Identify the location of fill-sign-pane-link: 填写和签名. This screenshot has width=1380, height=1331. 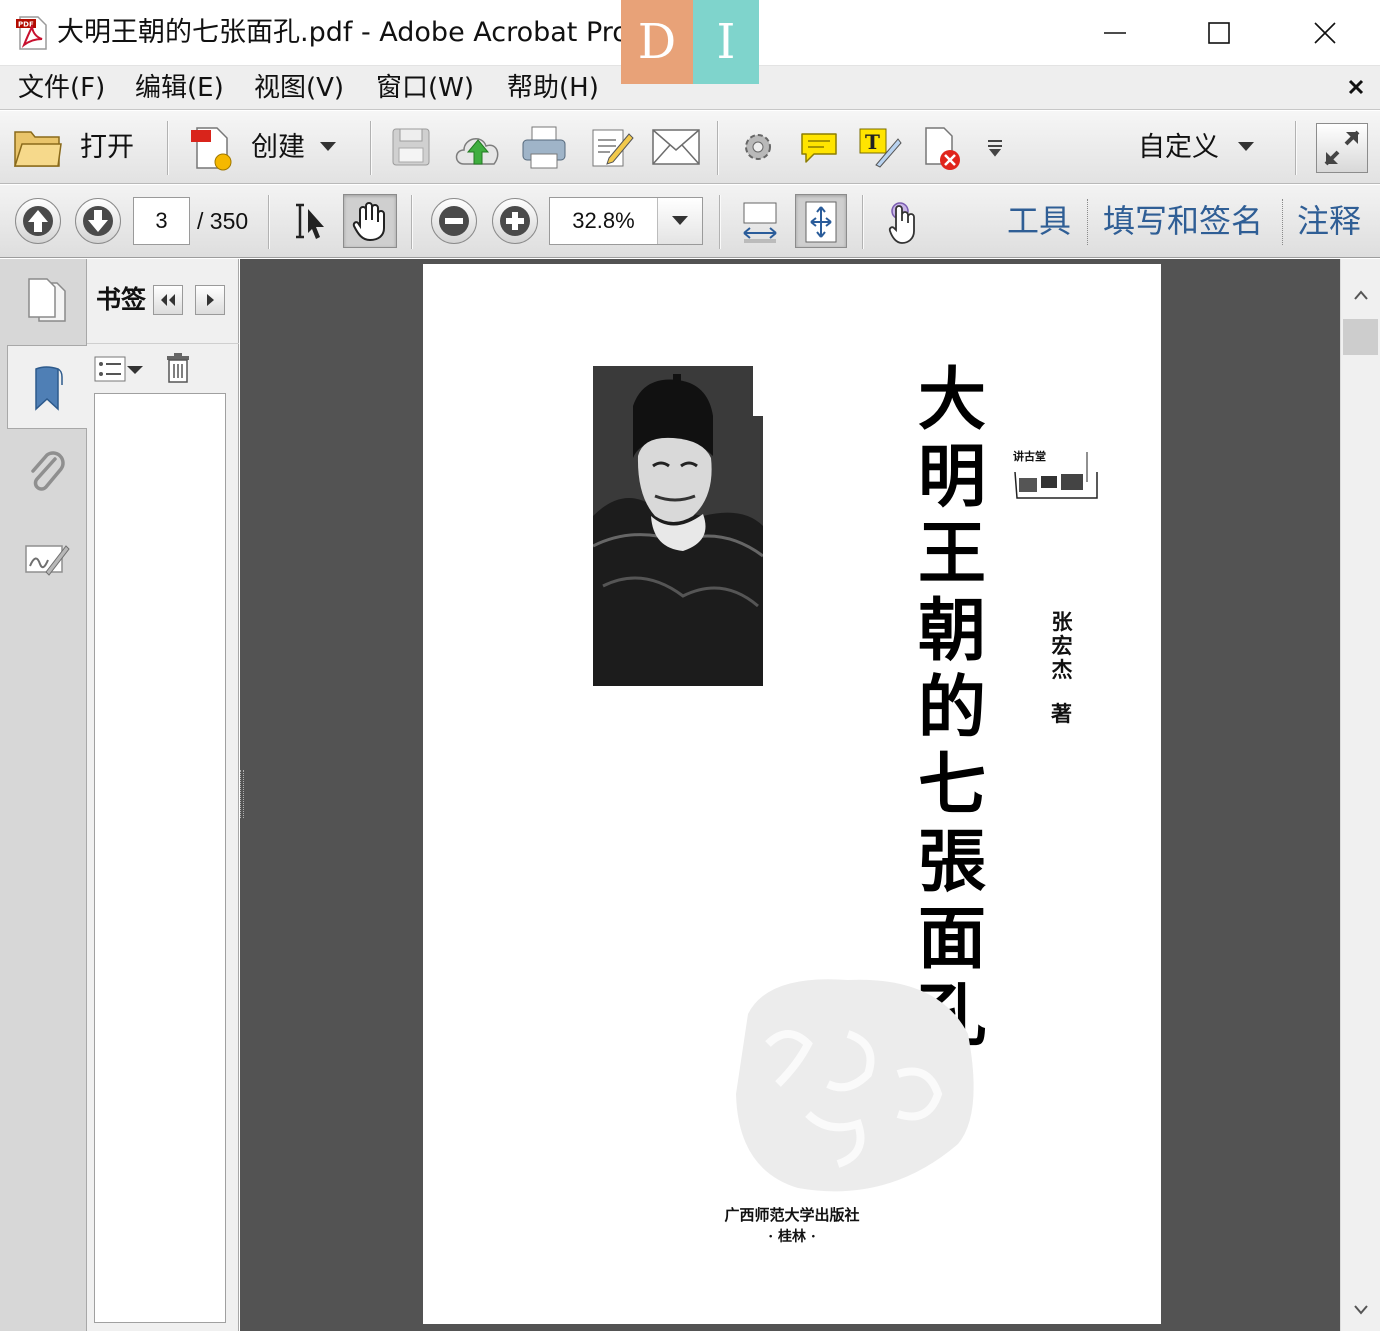
(1183, 221).